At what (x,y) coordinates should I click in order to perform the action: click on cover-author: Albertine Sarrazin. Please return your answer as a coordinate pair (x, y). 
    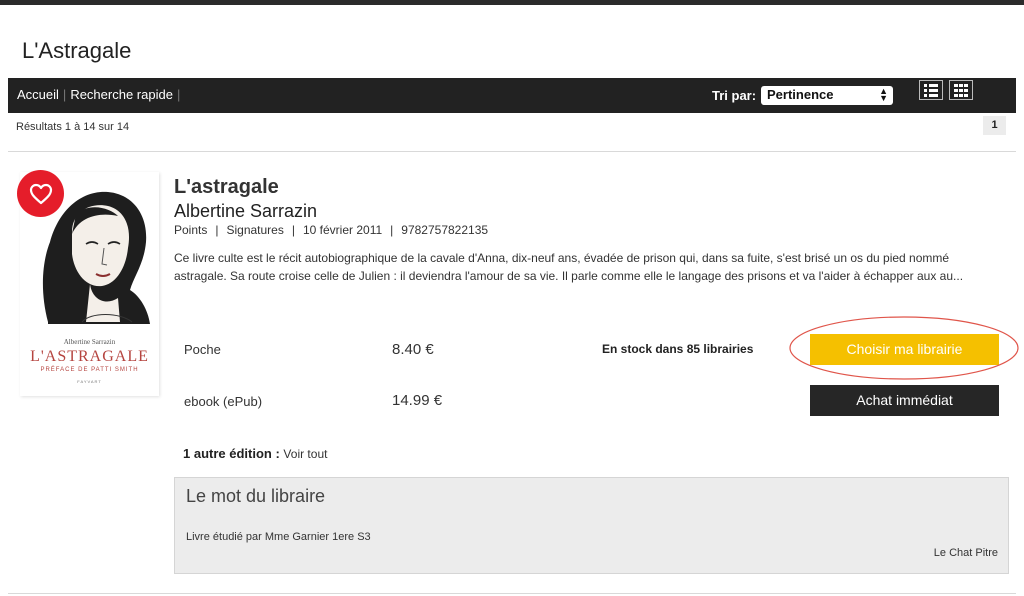
    Looking at the image, I should click on (89, 342).